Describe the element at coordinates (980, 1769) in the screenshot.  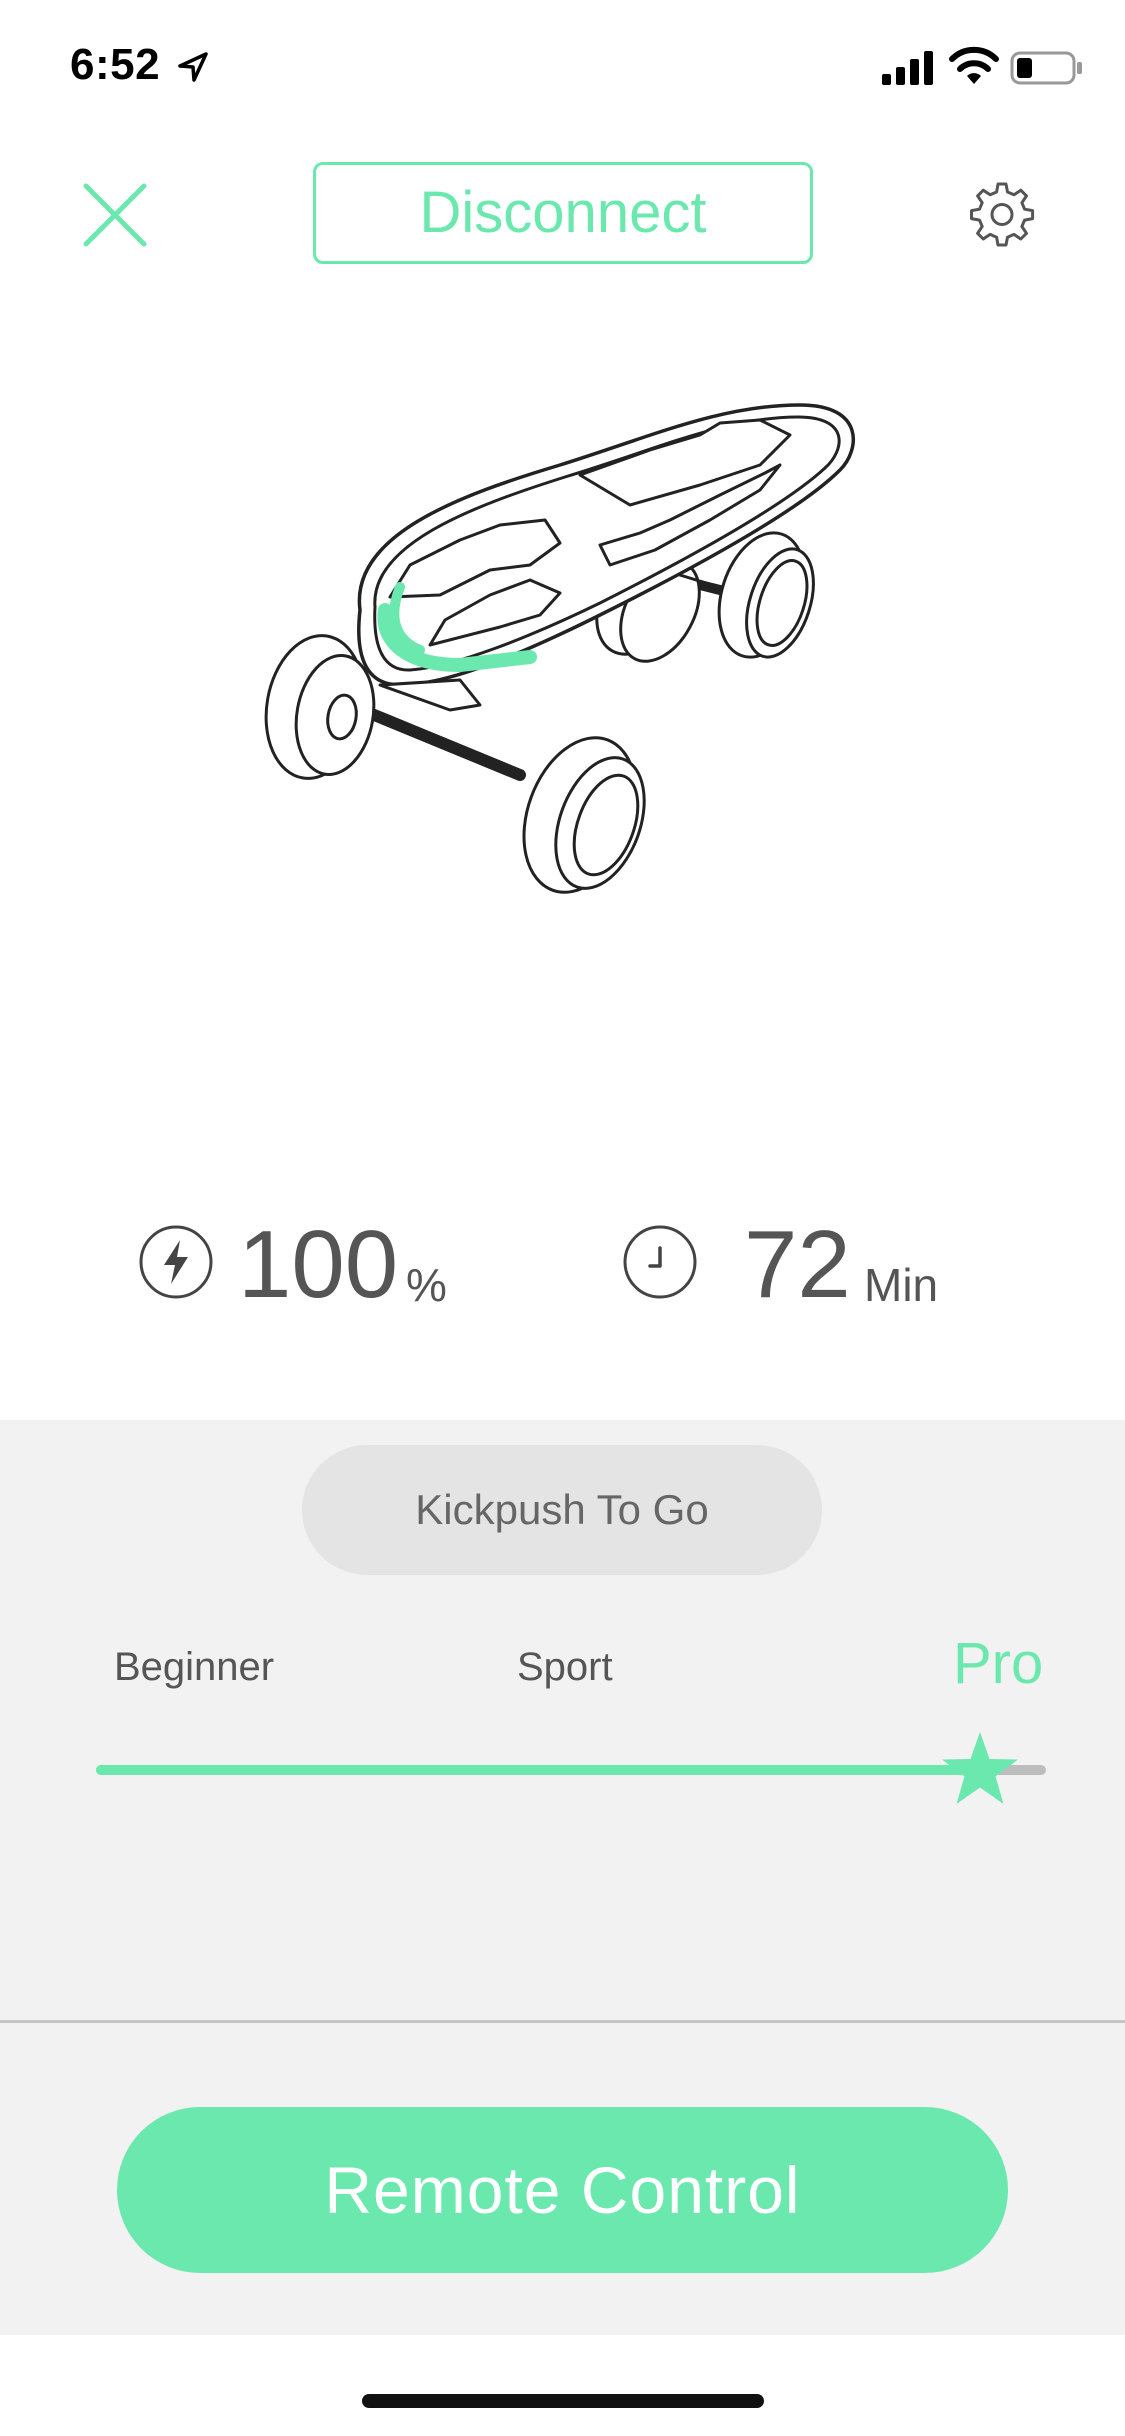
I see `star-slider-thumb-icon` at that location.